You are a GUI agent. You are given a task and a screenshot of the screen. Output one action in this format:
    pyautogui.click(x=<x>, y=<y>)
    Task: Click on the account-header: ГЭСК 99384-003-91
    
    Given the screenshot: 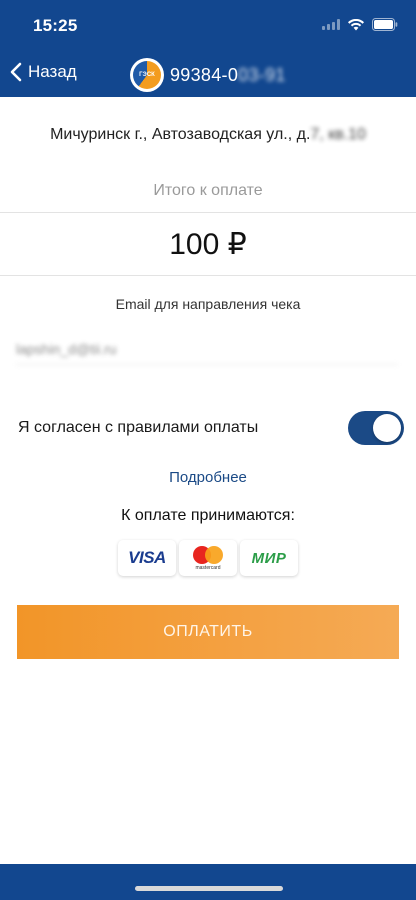 What is the action you would take?
    pyautogui.click(x=208, y=75)
    